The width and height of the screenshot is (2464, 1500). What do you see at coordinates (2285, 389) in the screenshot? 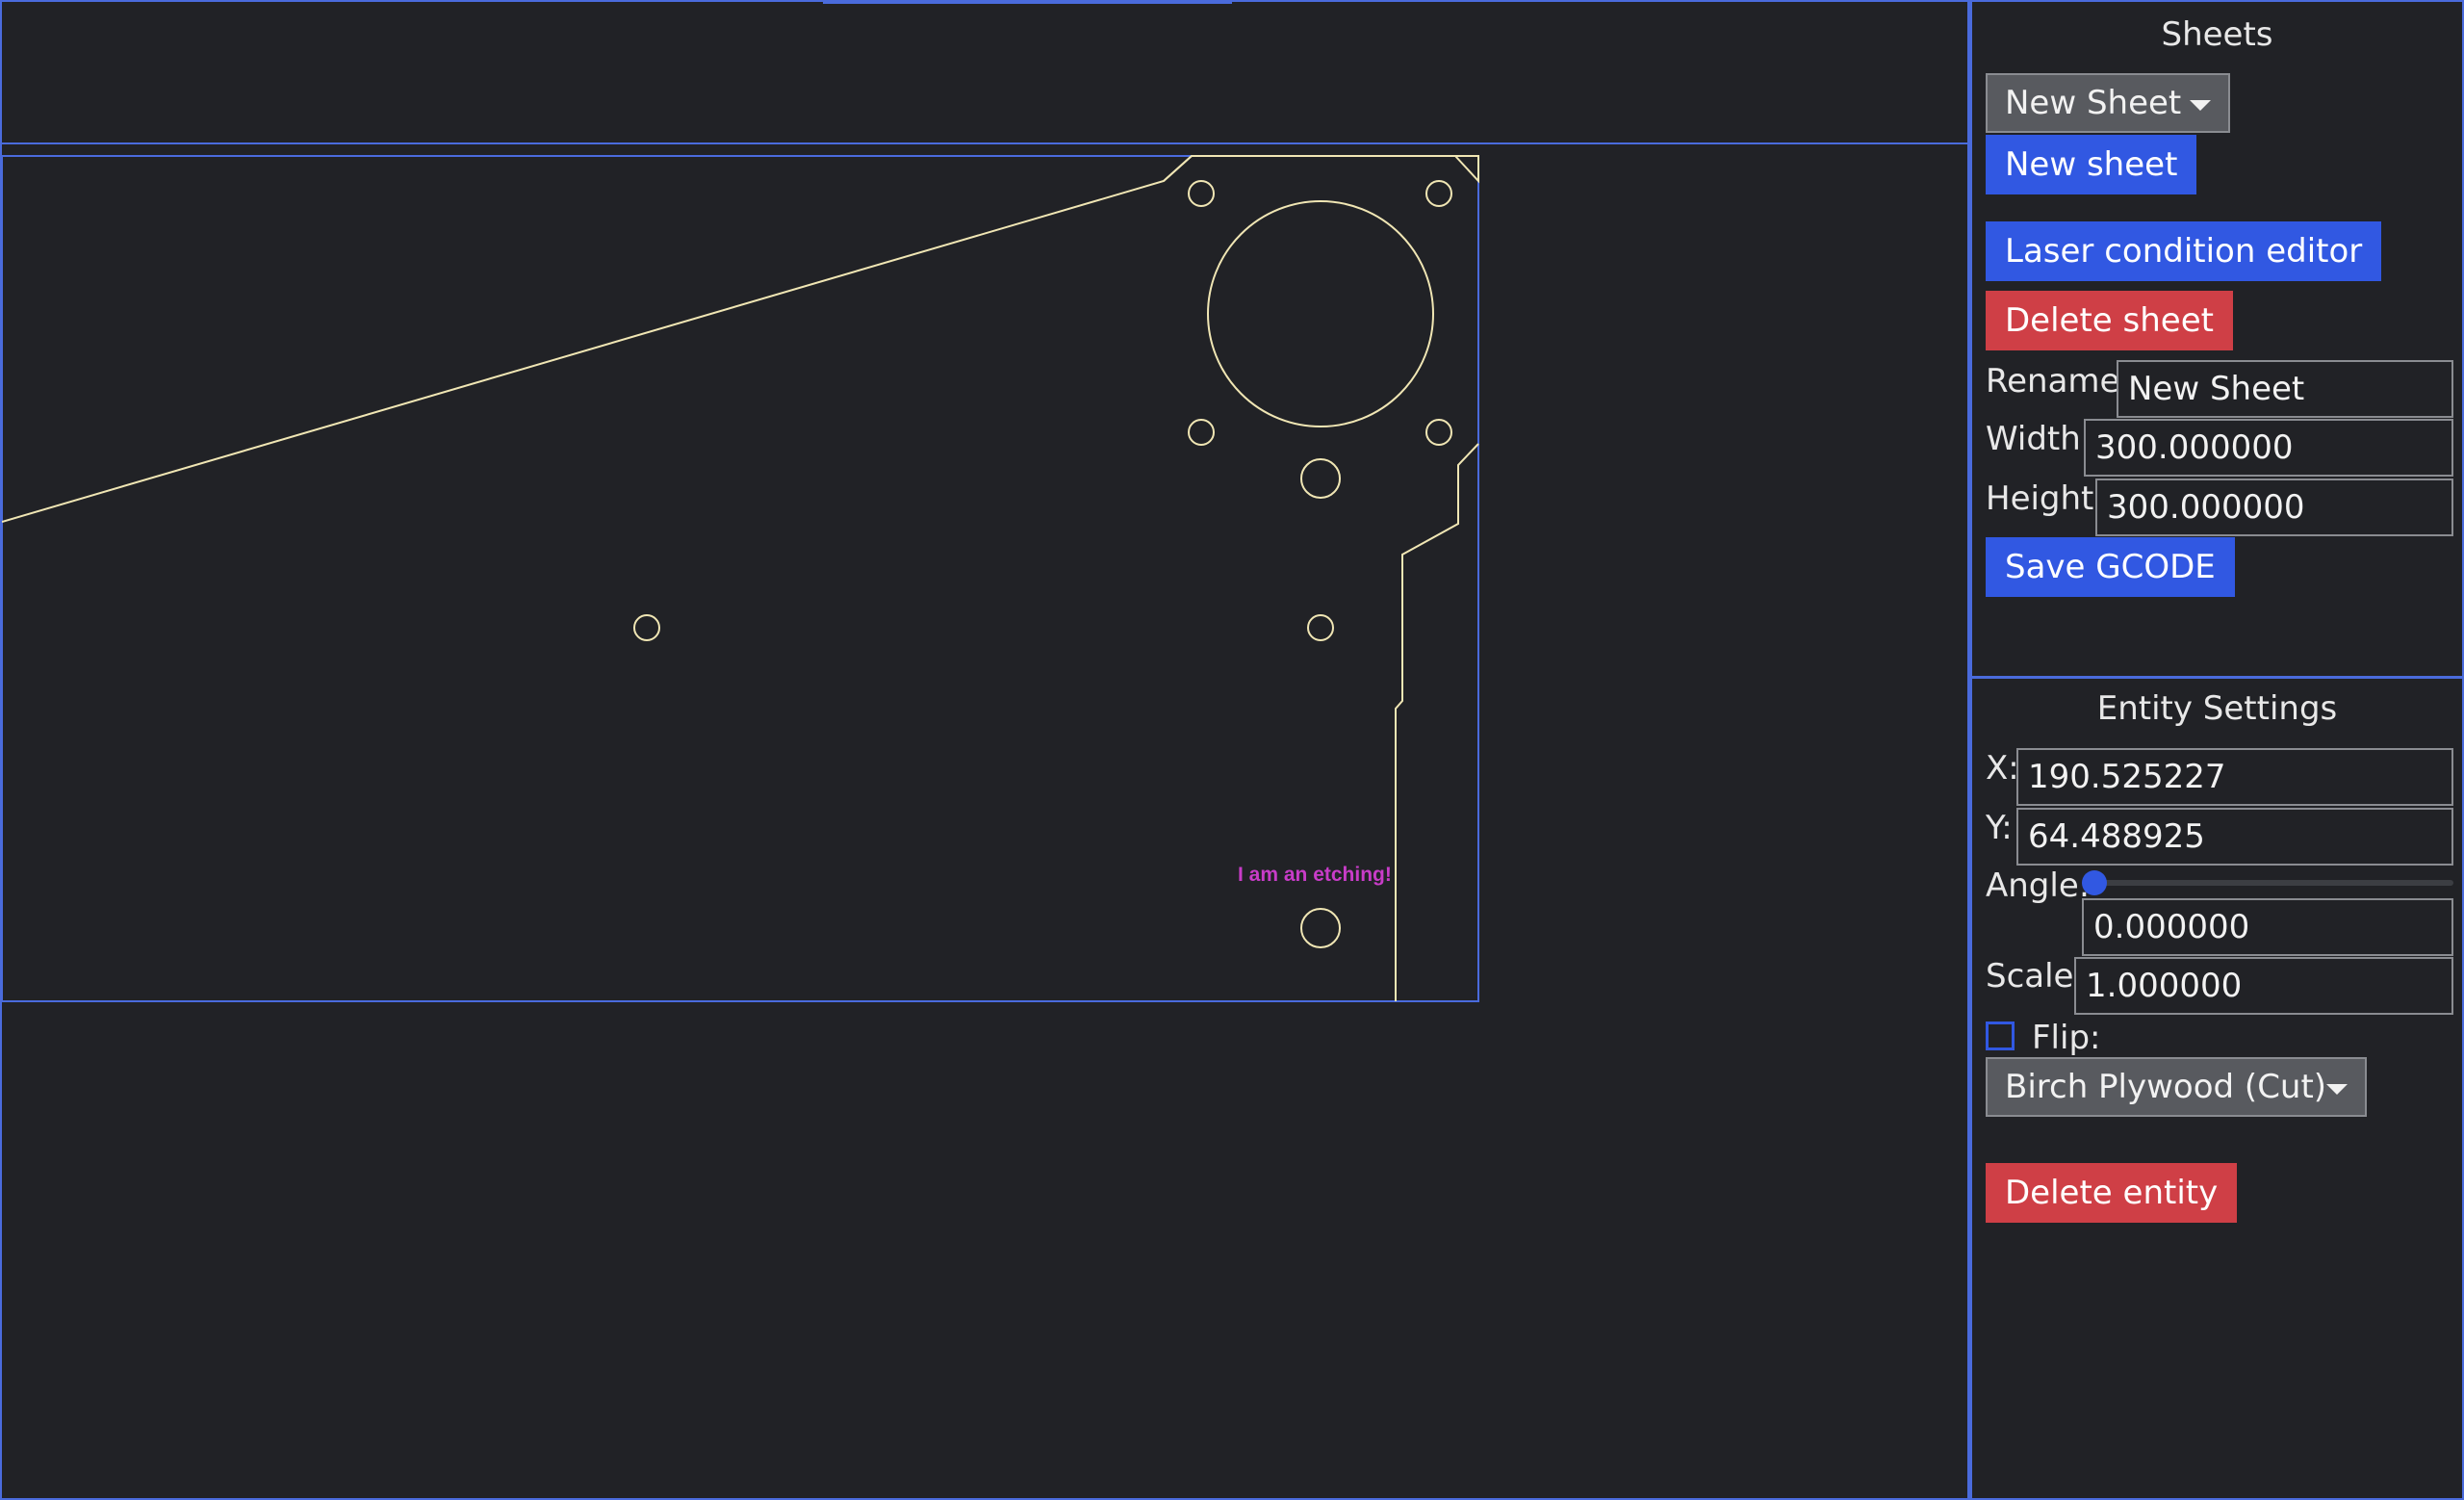
I see `rename-field: New Sheet` at bounding box center [2285, 389].